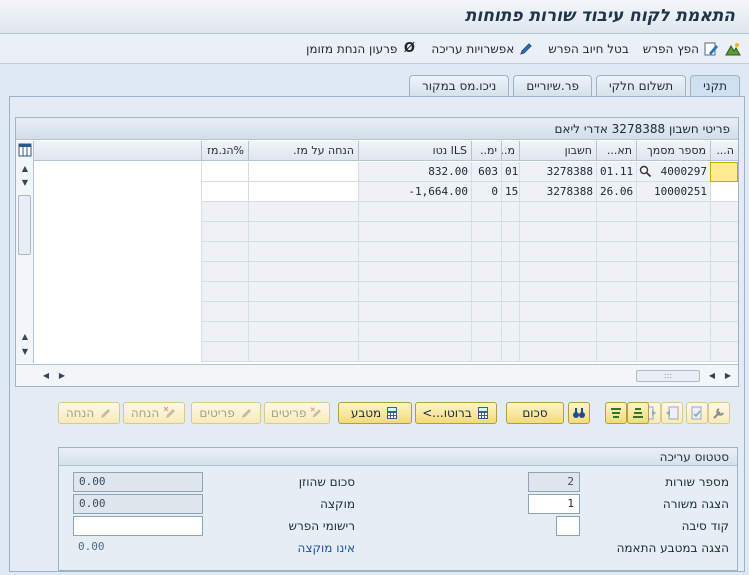 Image resolution: width=749 pixels, height=575 pixels. Describe the element at coordinates (645, 171) in the screenshot. I see `search-help-icon` at that location.